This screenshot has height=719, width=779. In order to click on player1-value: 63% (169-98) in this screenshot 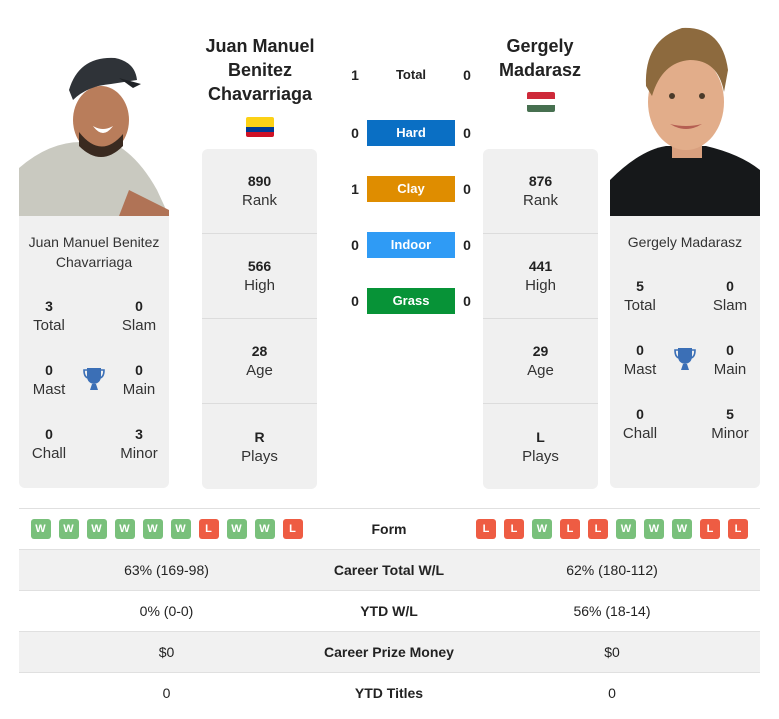, I will do `click(166, 570)`.